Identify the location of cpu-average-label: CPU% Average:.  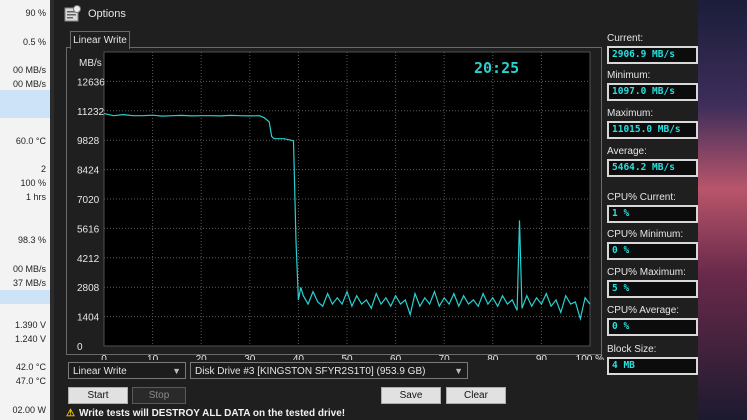
(643, 310).